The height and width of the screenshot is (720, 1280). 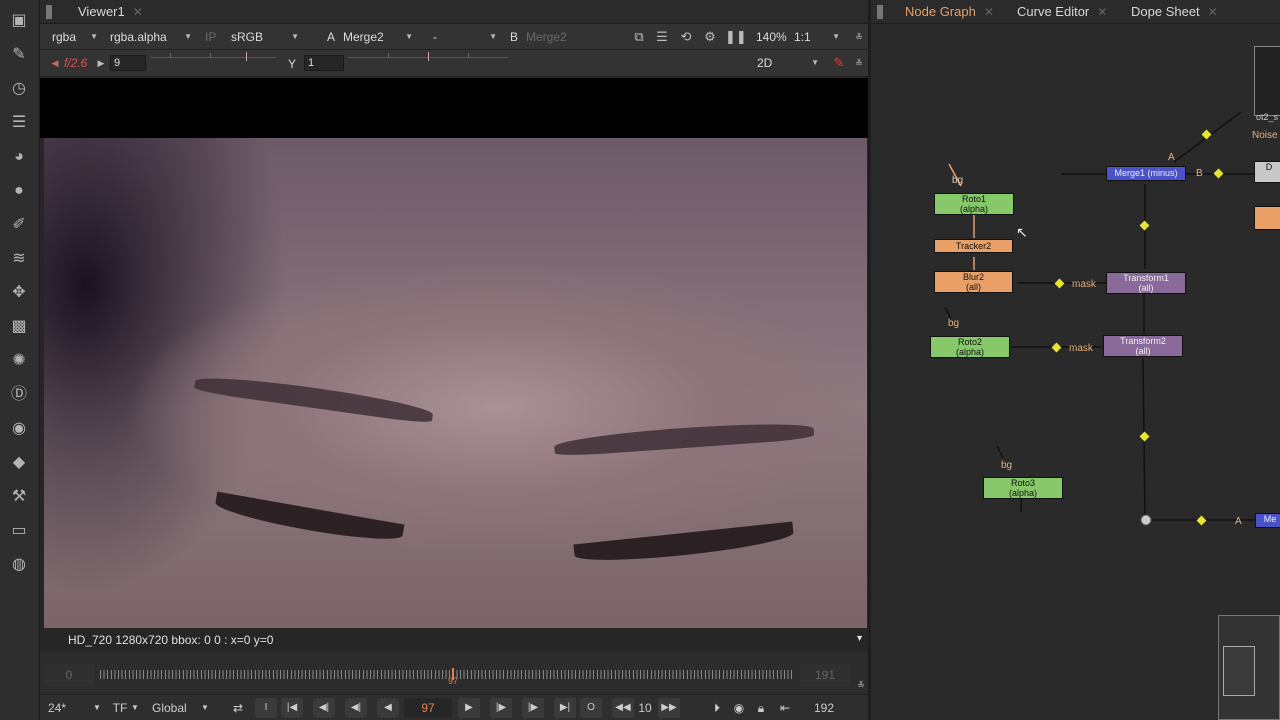 I want to click on channel-icon: ☰, so click(x=19, y=123).